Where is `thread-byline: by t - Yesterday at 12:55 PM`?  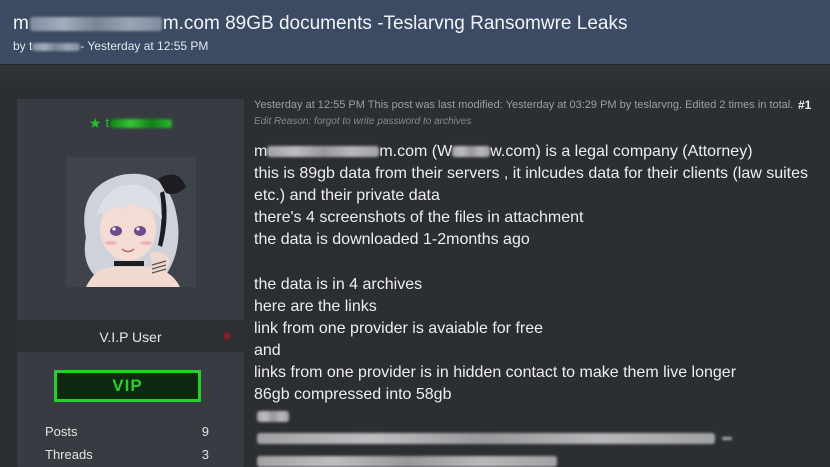
thread-byline: by t - Yesterday at 12:55 PM is located at coordinates (110, 46).